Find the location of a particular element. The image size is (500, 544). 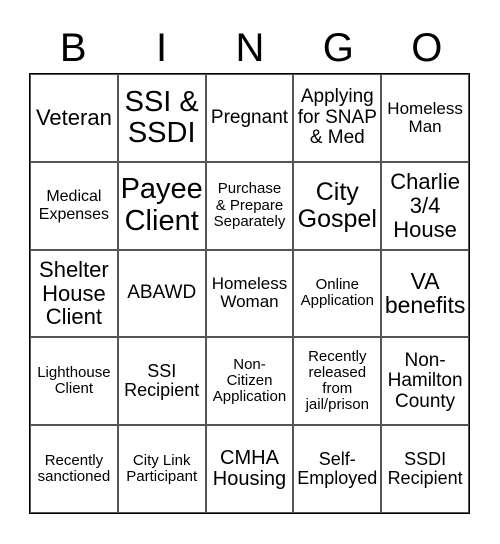

bingo-cell: Shelter House Client is located at coordinates (74, 293).